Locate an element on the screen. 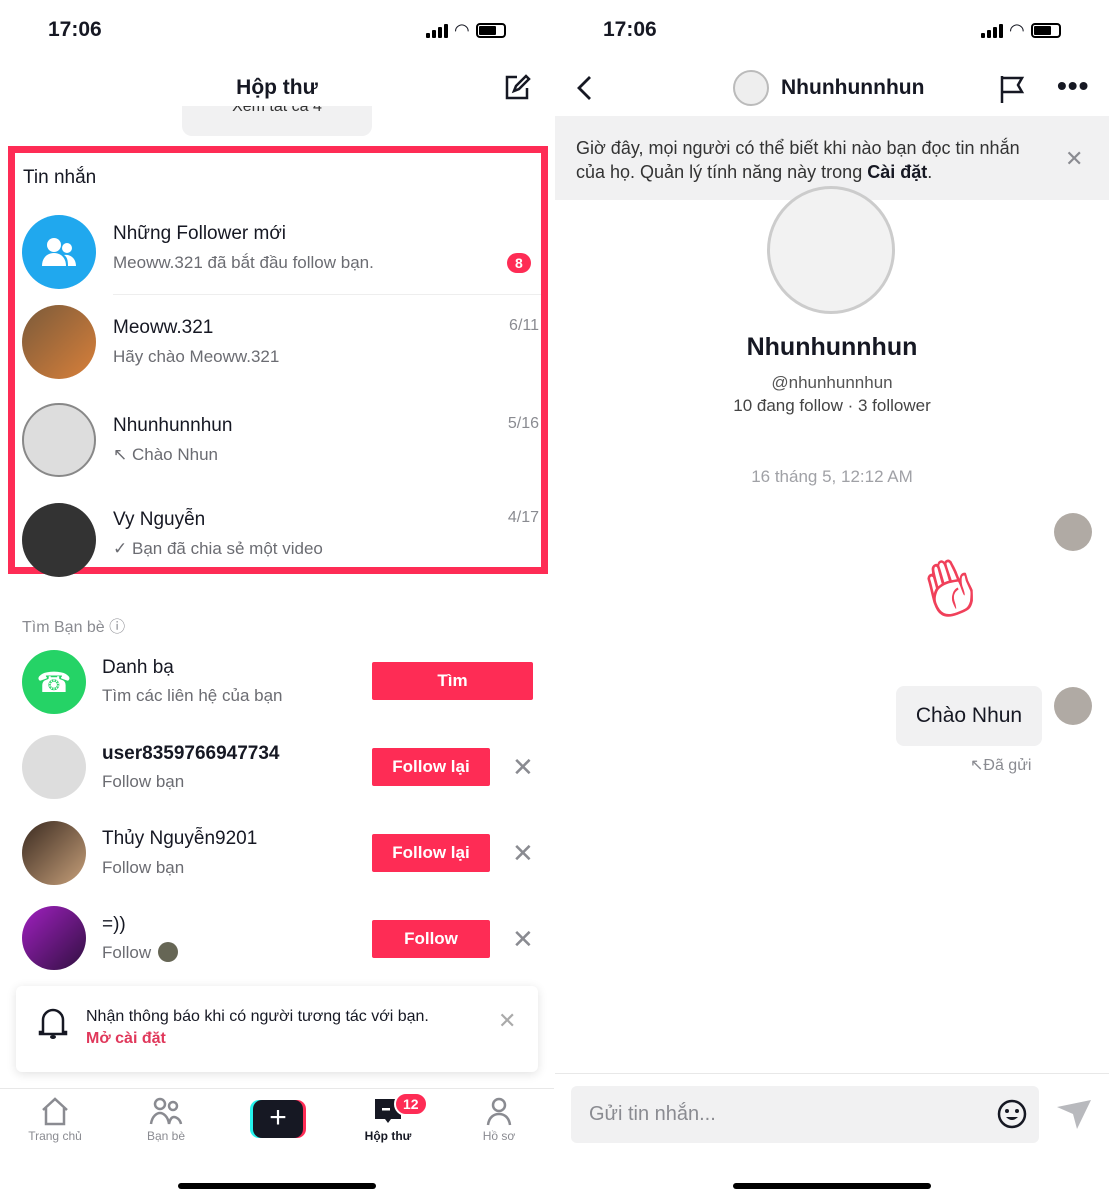  conversation-name: Nhunhunnhun is located at coordinates (173, 425).